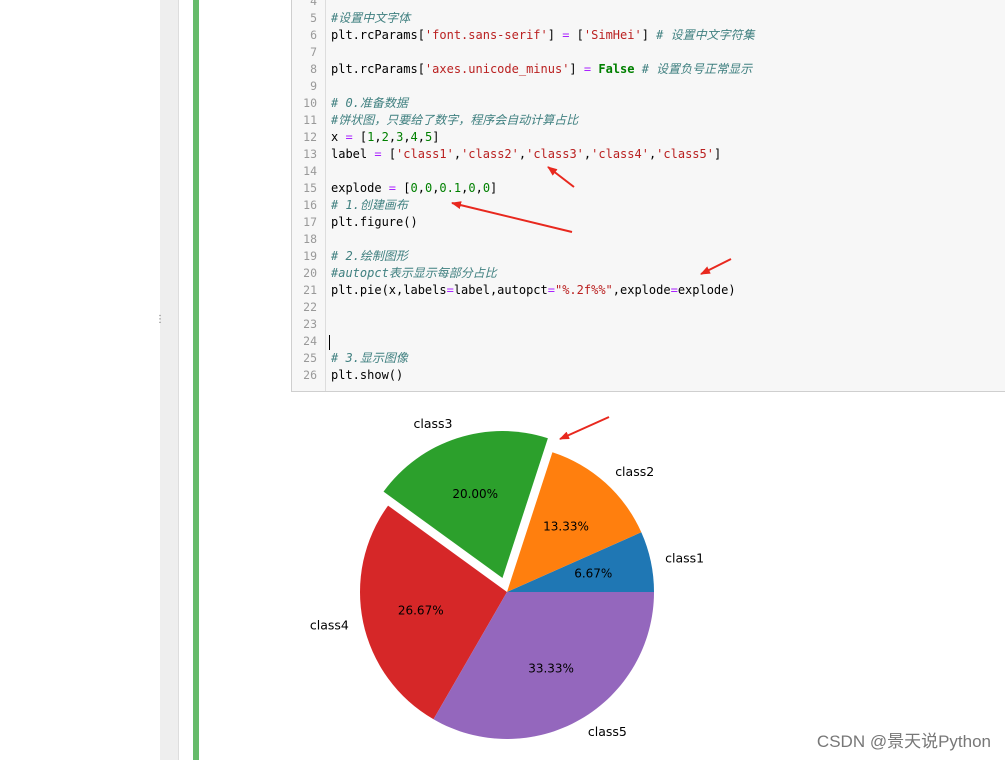 The height and width of the screenshot is (764, 1005). I want to click on left-sidebar-panel, so click(169, 380).